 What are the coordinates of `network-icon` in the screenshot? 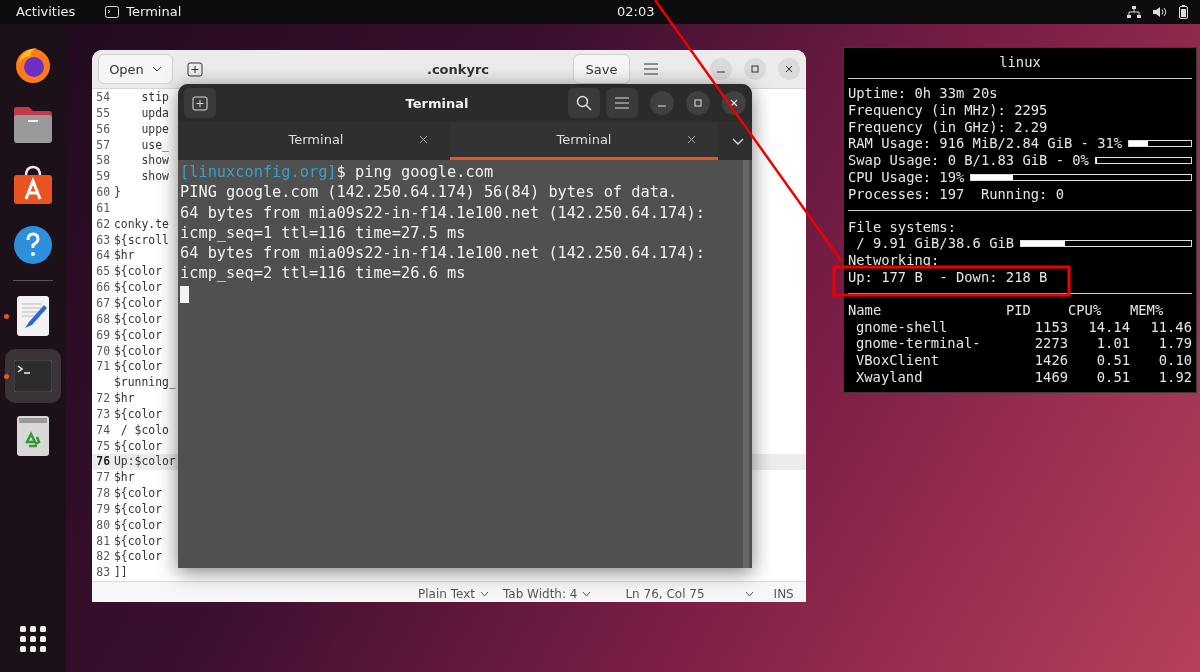 It's located at (1134, 12).